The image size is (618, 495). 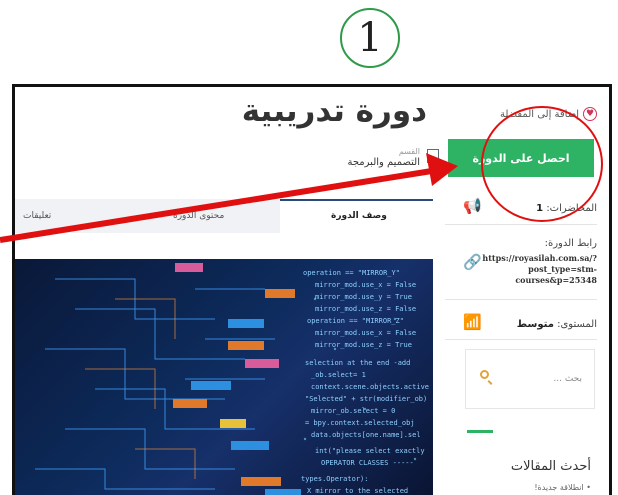 I want to click on hero-code-text: mirror_ob.select = 0, so click(x=353, y=411).